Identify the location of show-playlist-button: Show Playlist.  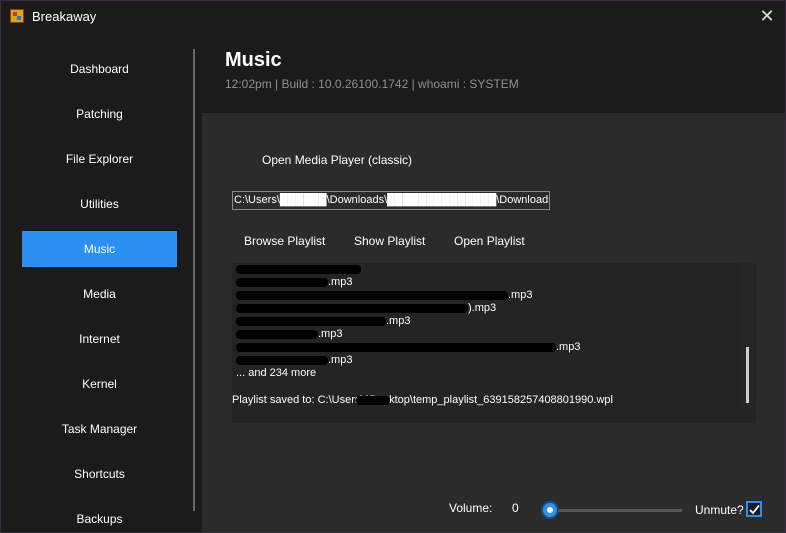
(389, 241).